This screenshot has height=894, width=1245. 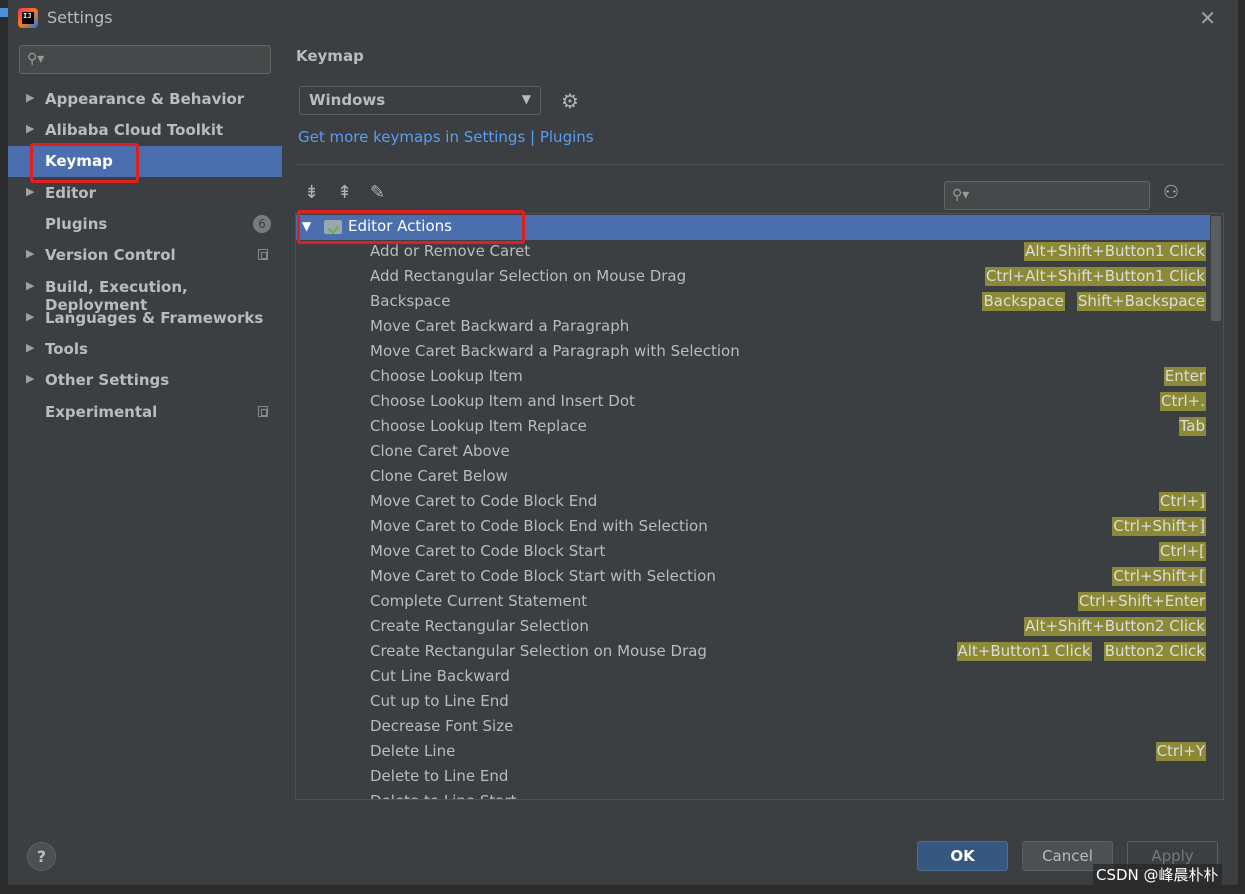 I want to click on collapse-all-icon: ⇞, so click(x=344, y=192).